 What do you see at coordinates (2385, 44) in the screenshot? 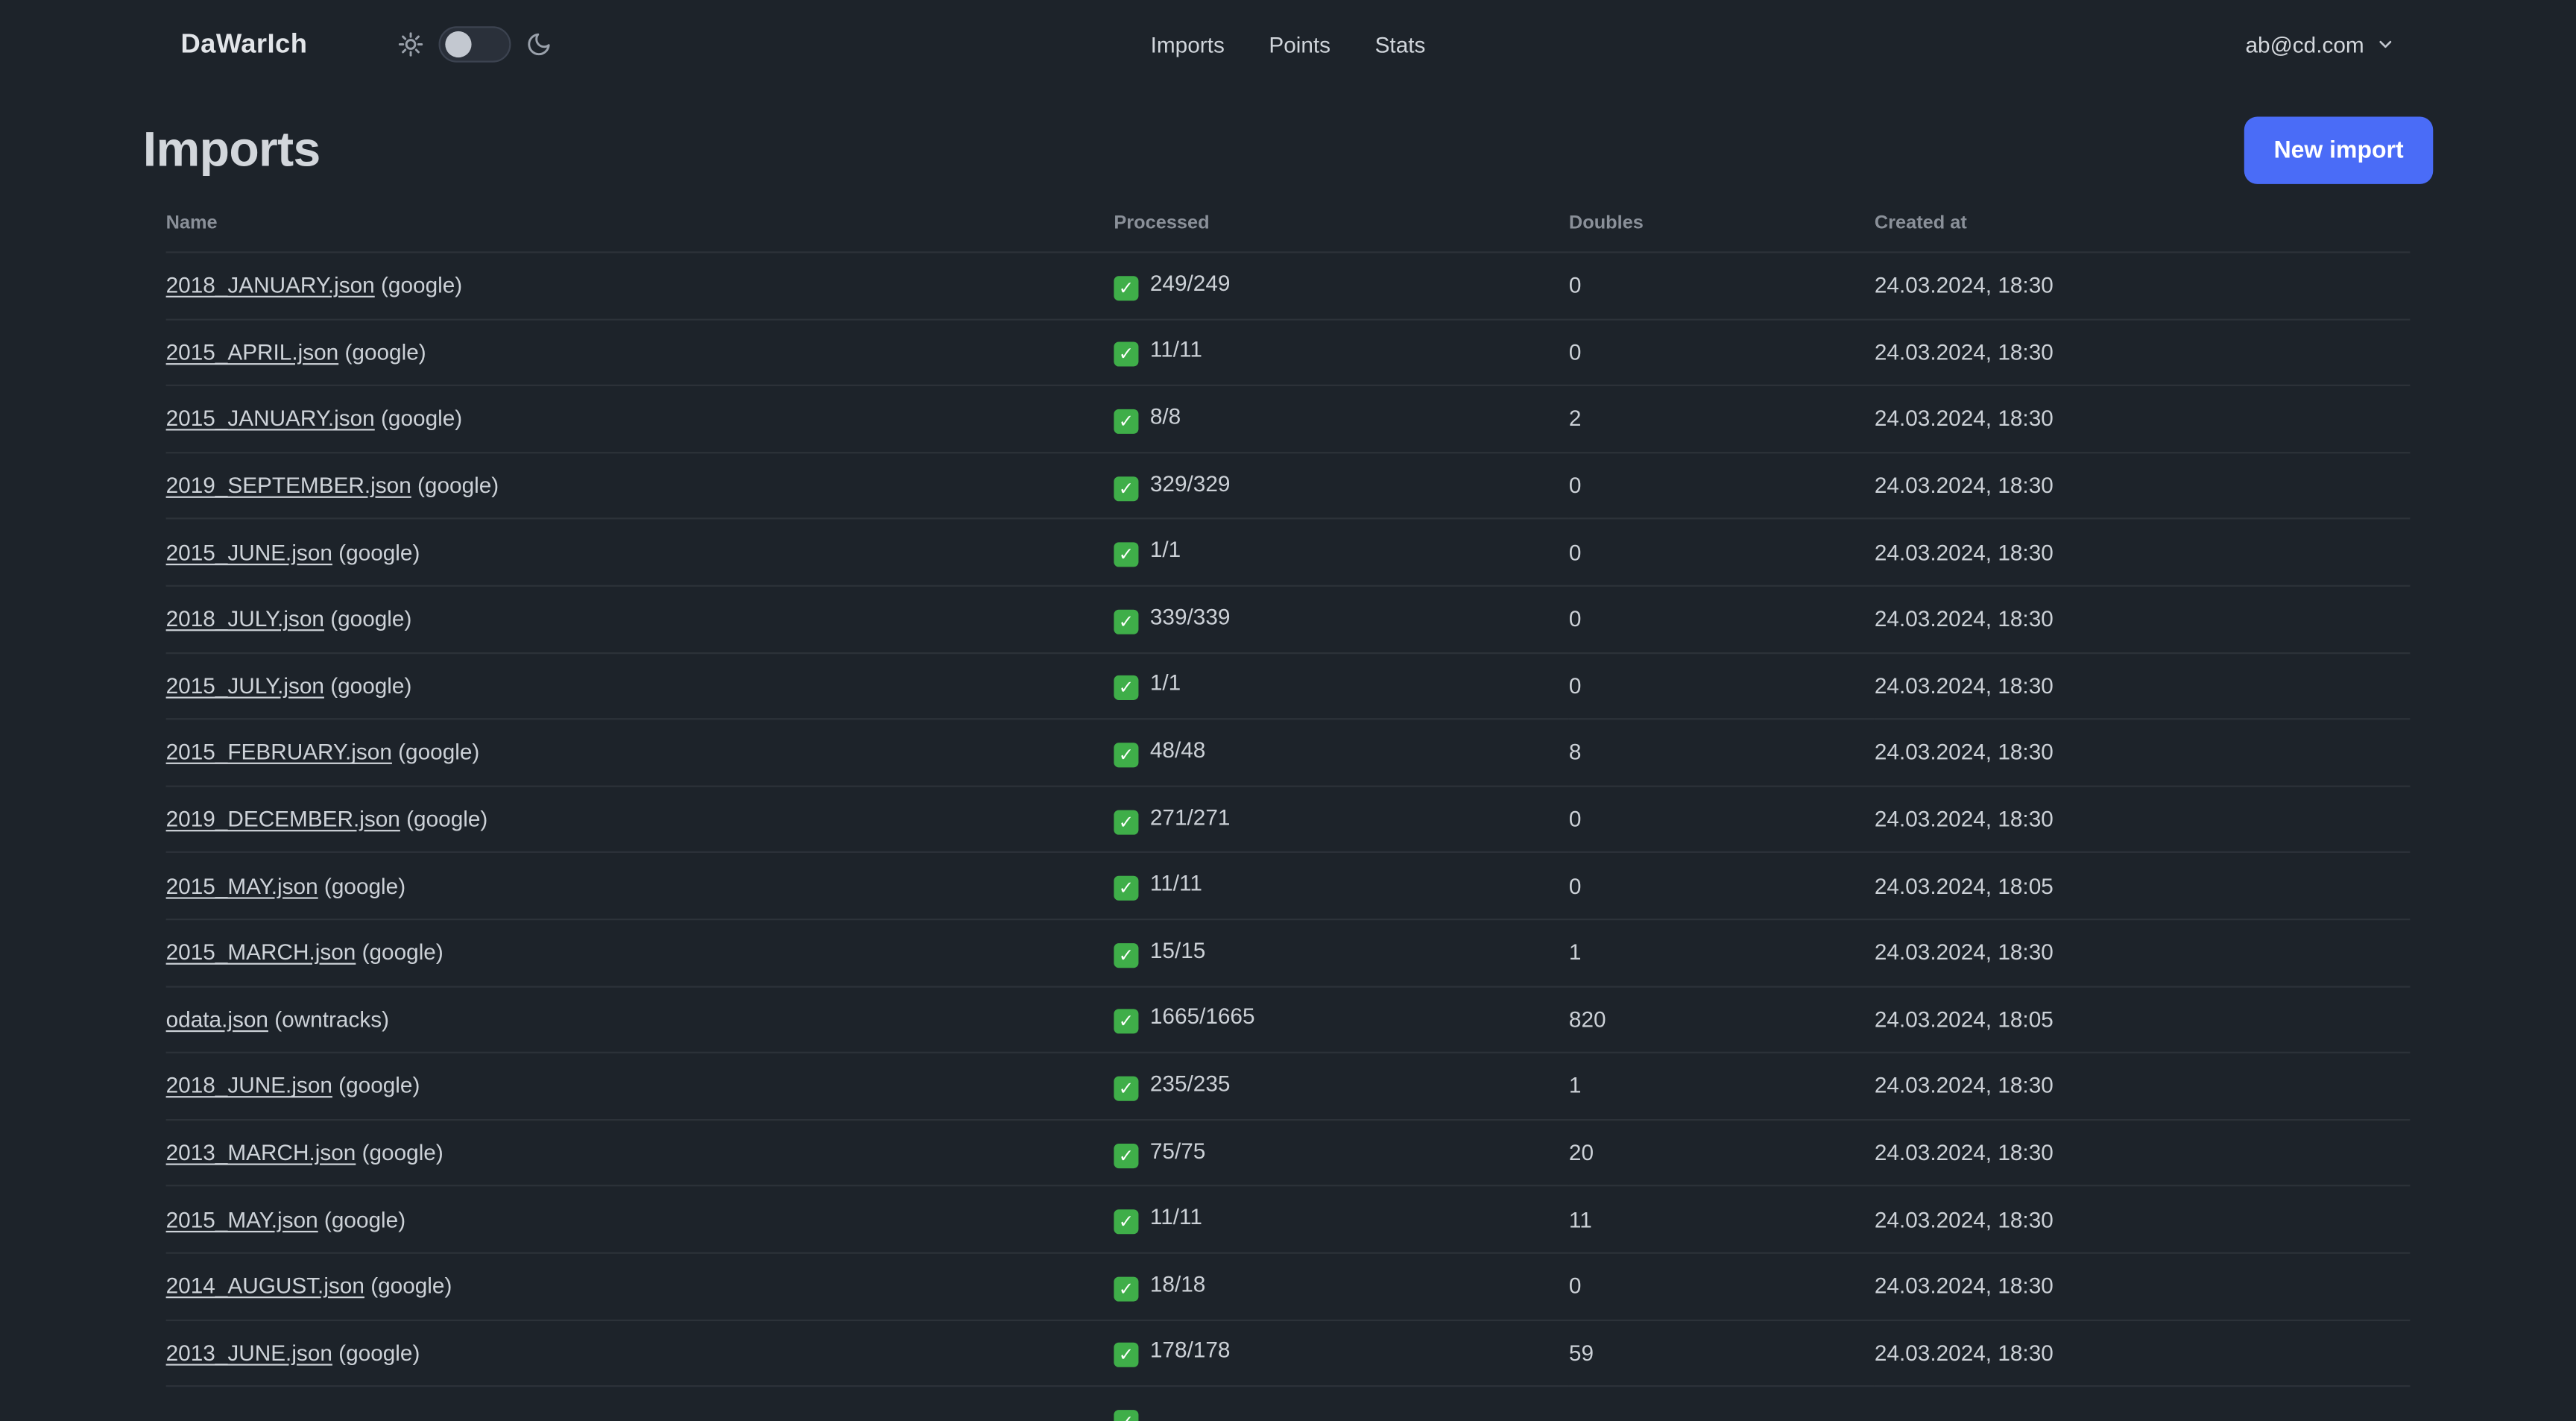
I see `chevron-down-icon` at bounding box center [2385, 44].